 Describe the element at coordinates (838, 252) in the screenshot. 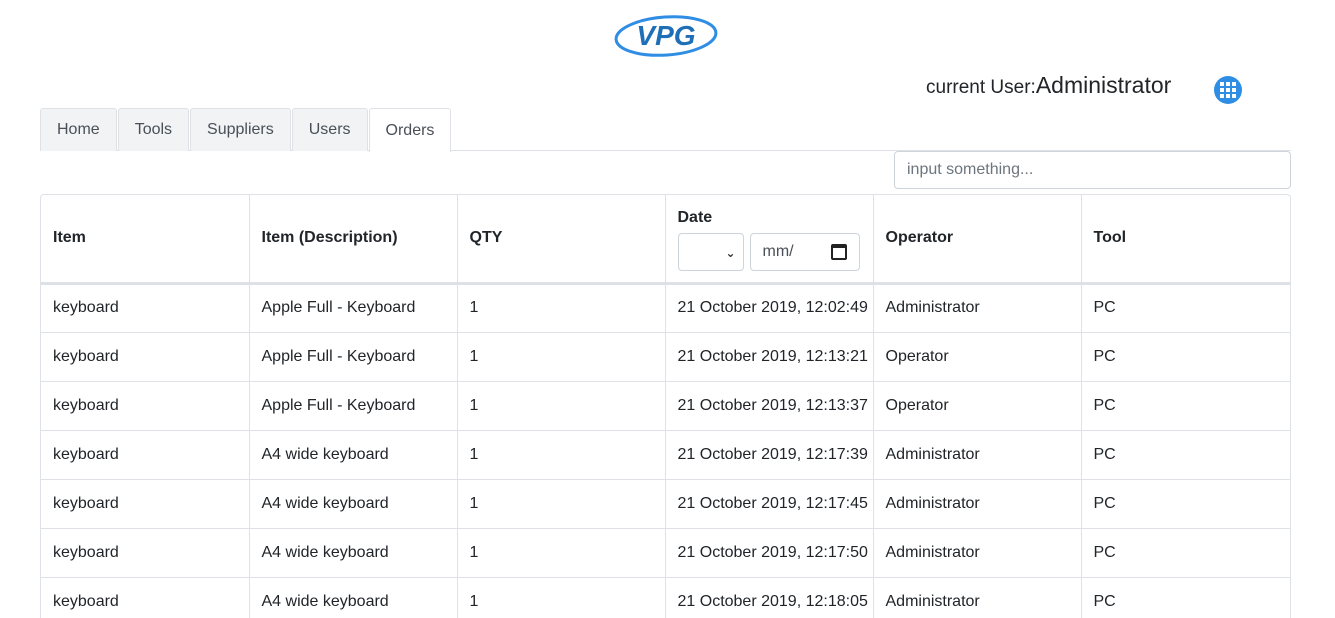

I see `calendar-icon` at that location.